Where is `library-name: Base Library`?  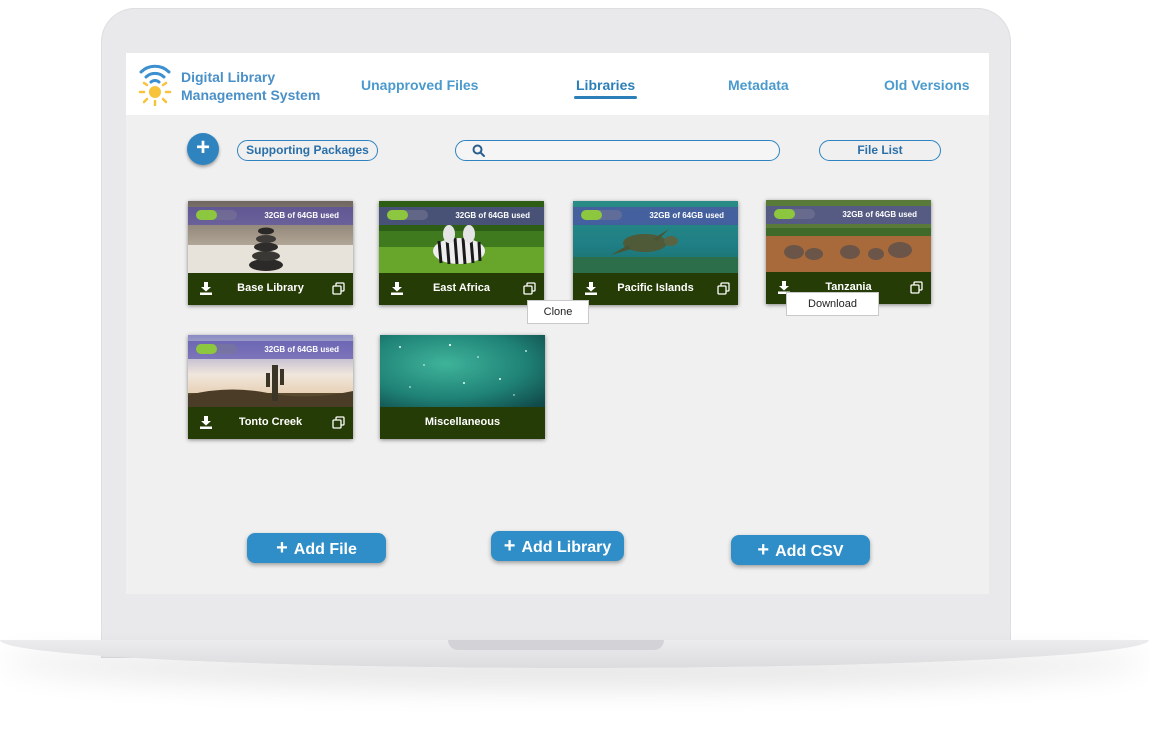 library-name: Base Library is located at coordinates (270, 288).